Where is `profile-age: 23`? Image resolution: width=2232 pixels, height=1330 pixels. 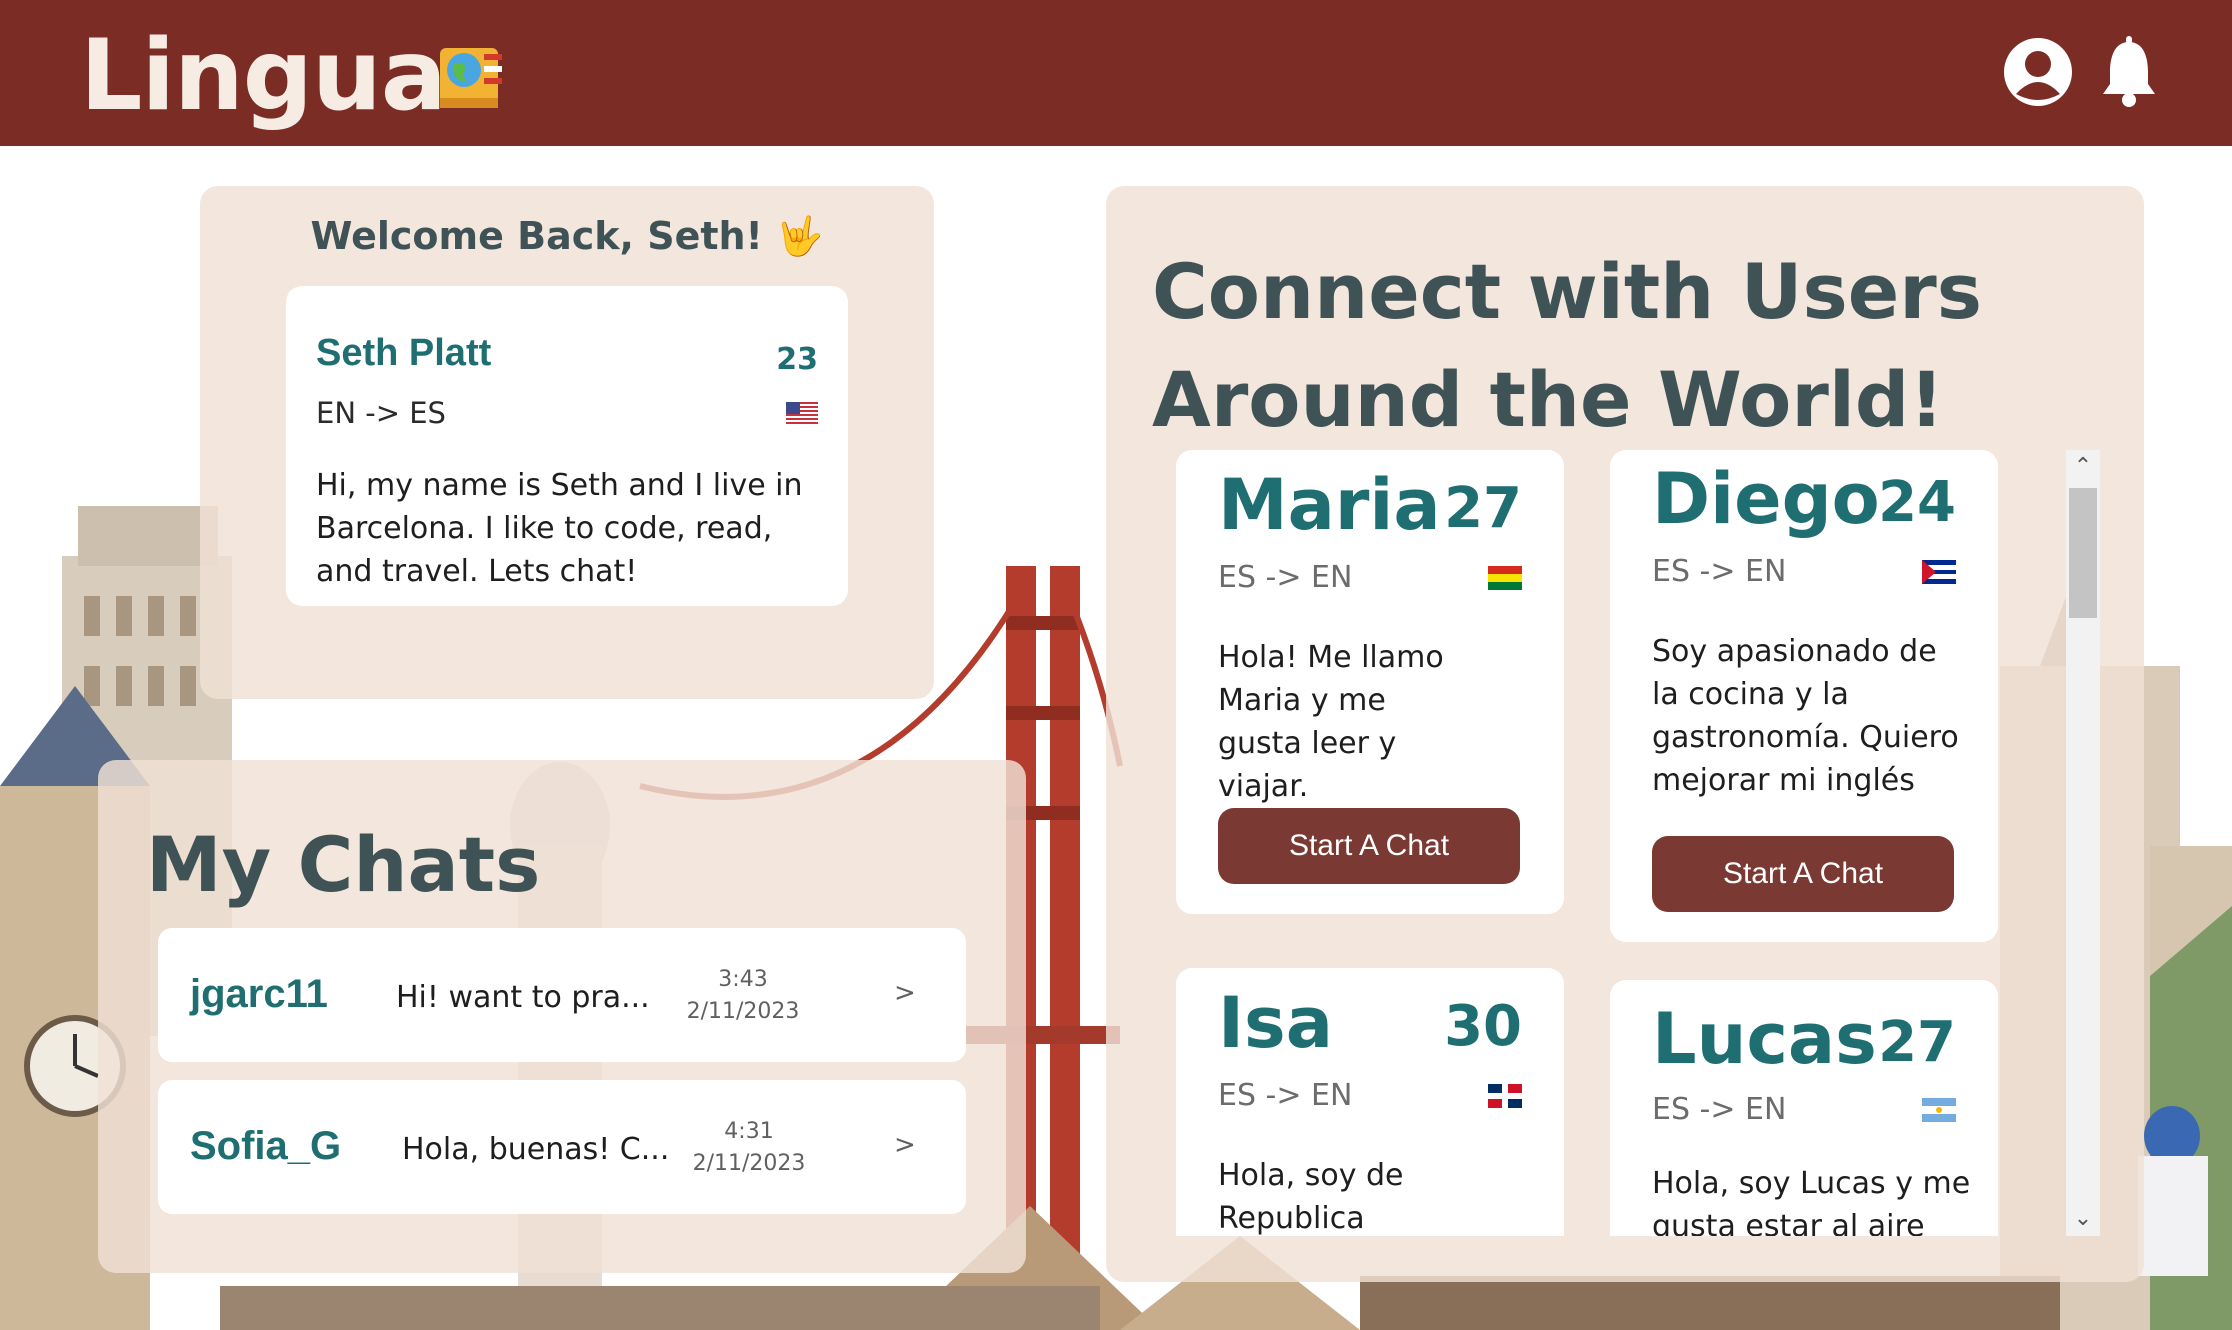
profile-age: 23 is located at coordinates (797, 359).